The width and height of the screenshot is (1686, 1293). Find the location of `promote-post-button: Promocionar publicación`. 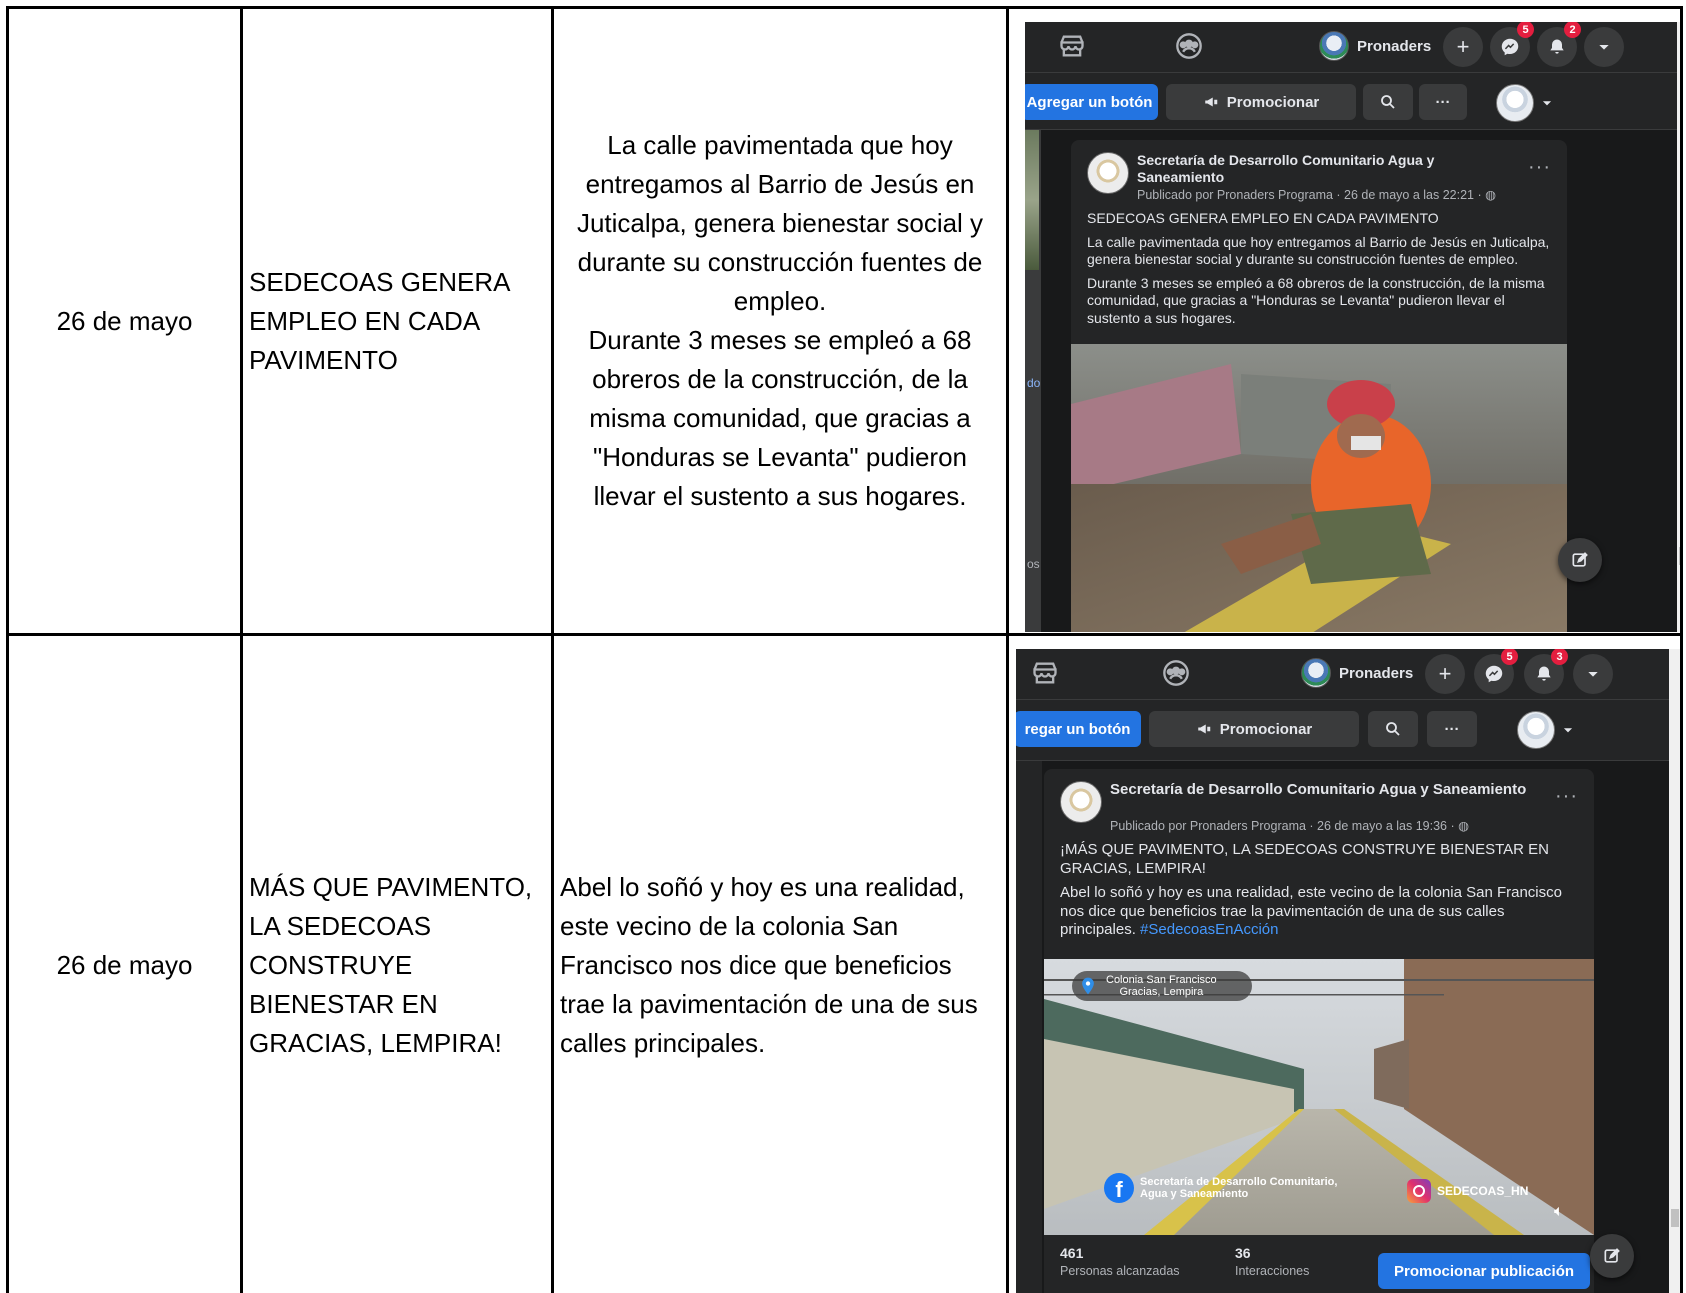

promote-post-button: Promocionar publicación is located at coordinates (1484, 1271).